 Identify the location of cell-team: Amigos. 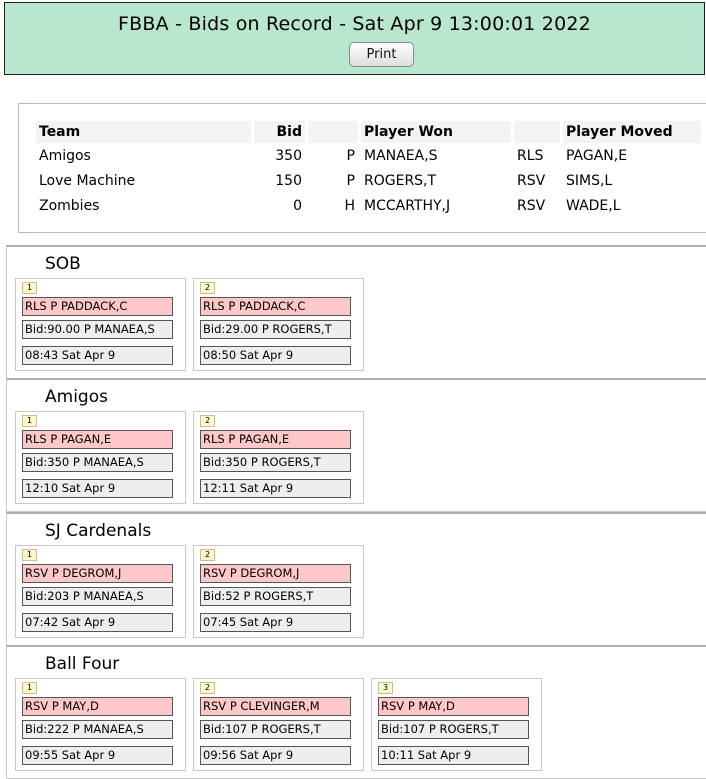
(65, 155).